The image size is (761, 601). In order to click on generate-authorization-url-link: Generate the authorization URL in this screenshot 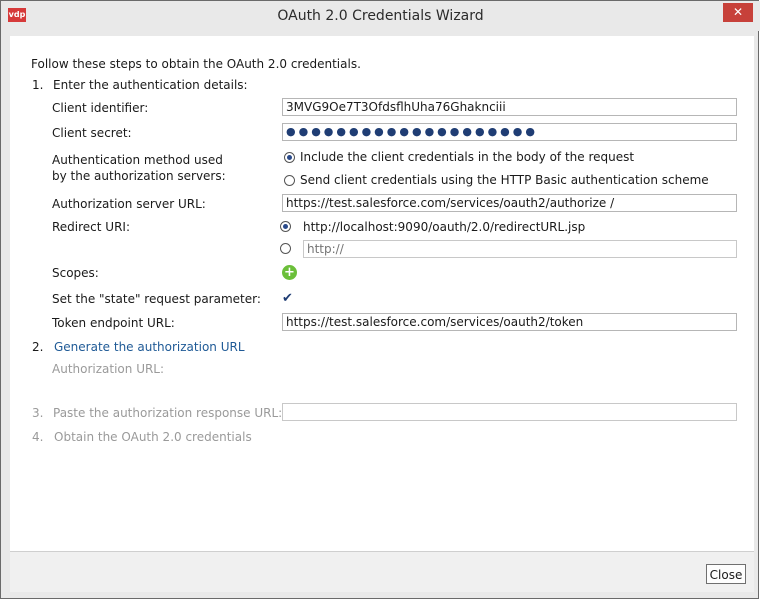, I will do `click(149, 347)`.